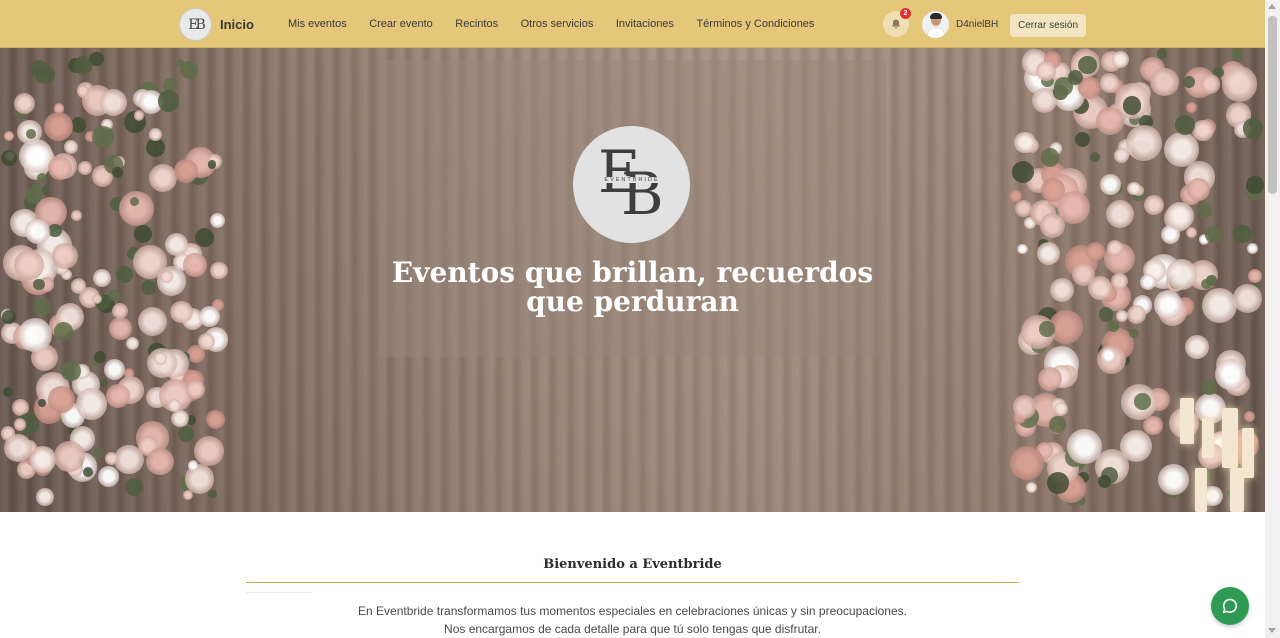 The width and height of the screenshot is (1280, 638). What do you see at coordinates (557, 24) in the screenshot?
I see `nav-link-otros-servicios: Otros servicios` at bounding box center [557, 24].